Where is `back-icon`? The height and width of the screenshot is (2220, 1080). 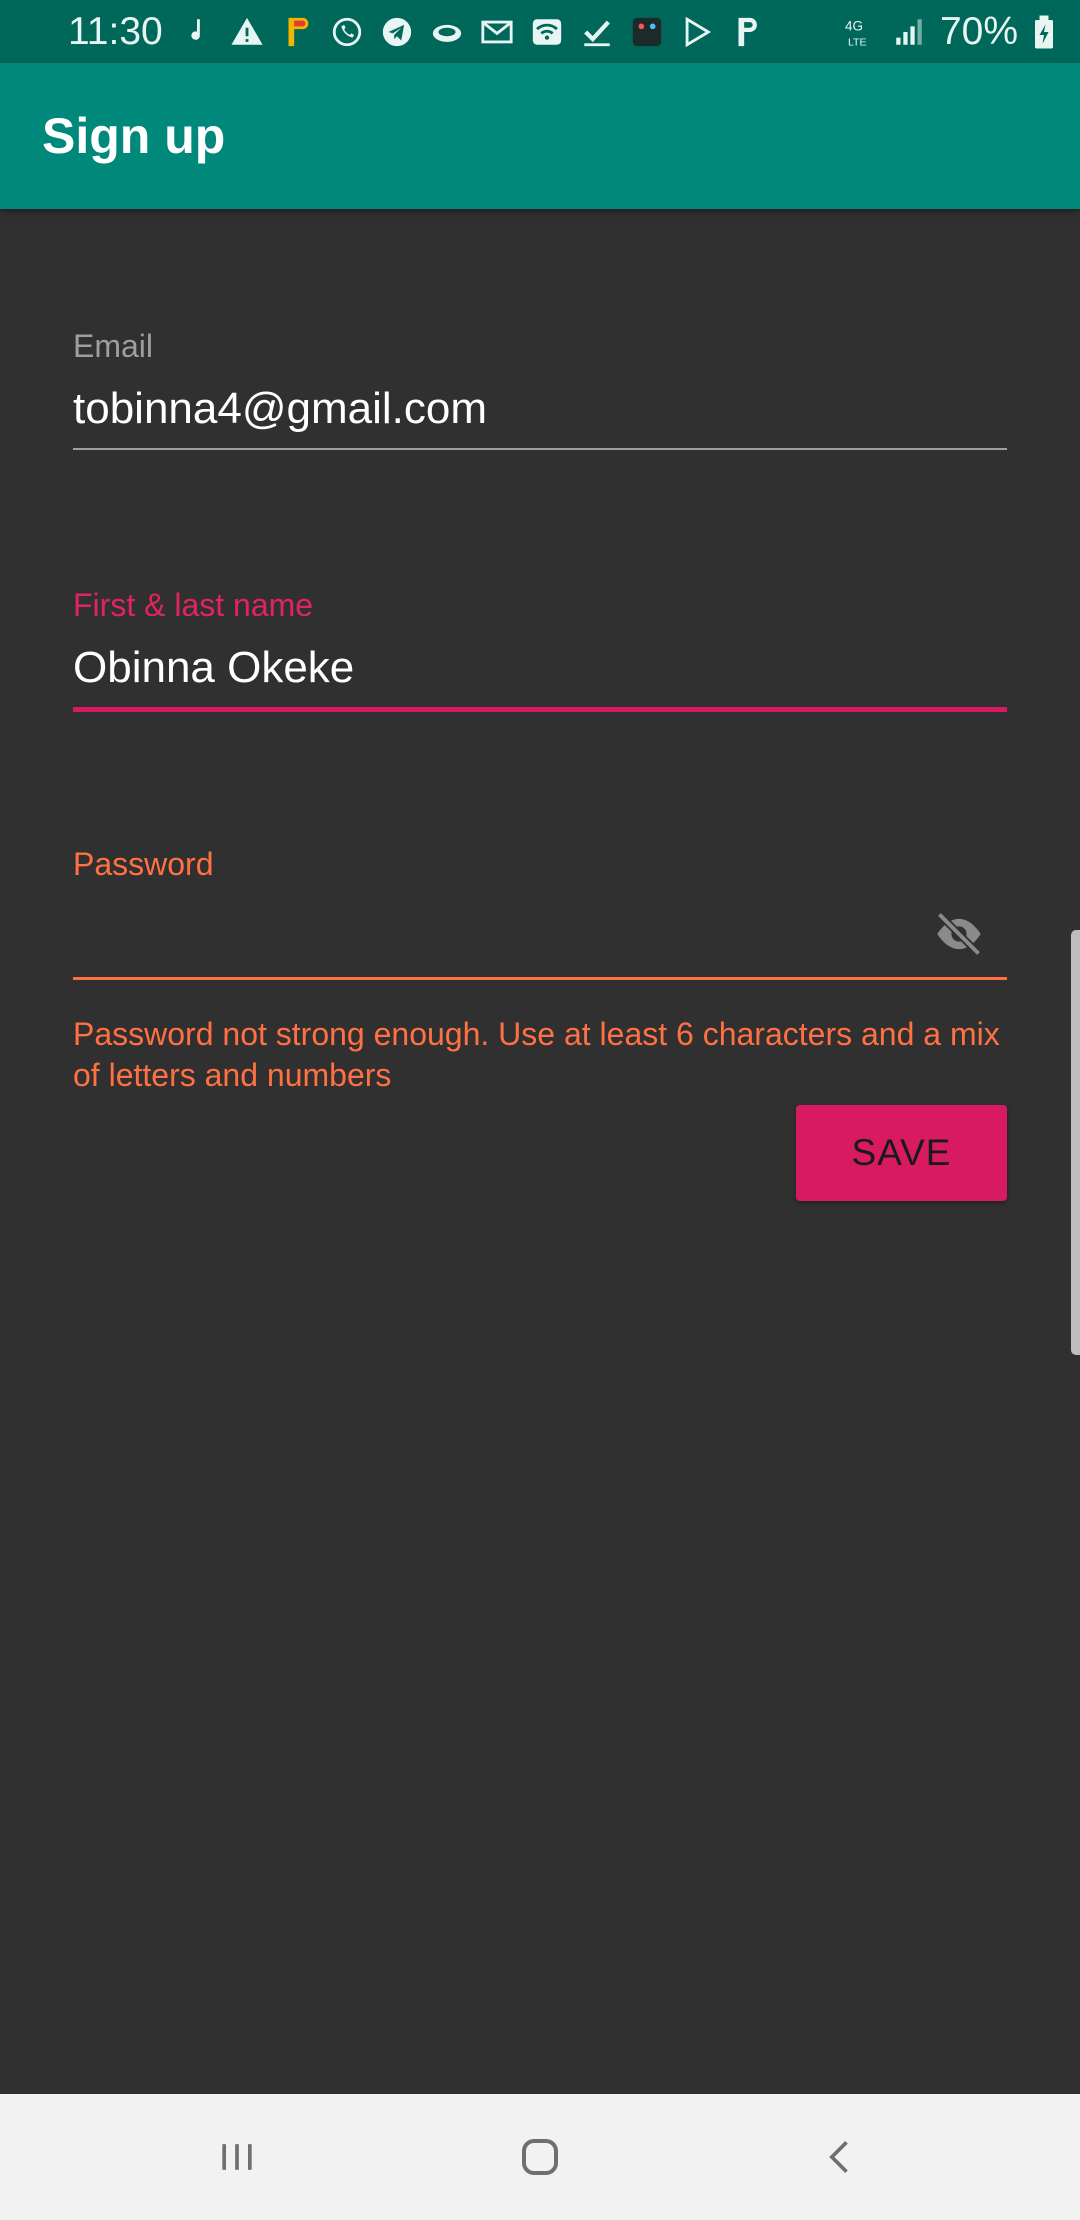 back-icon is located at coordinates (841, 2157).